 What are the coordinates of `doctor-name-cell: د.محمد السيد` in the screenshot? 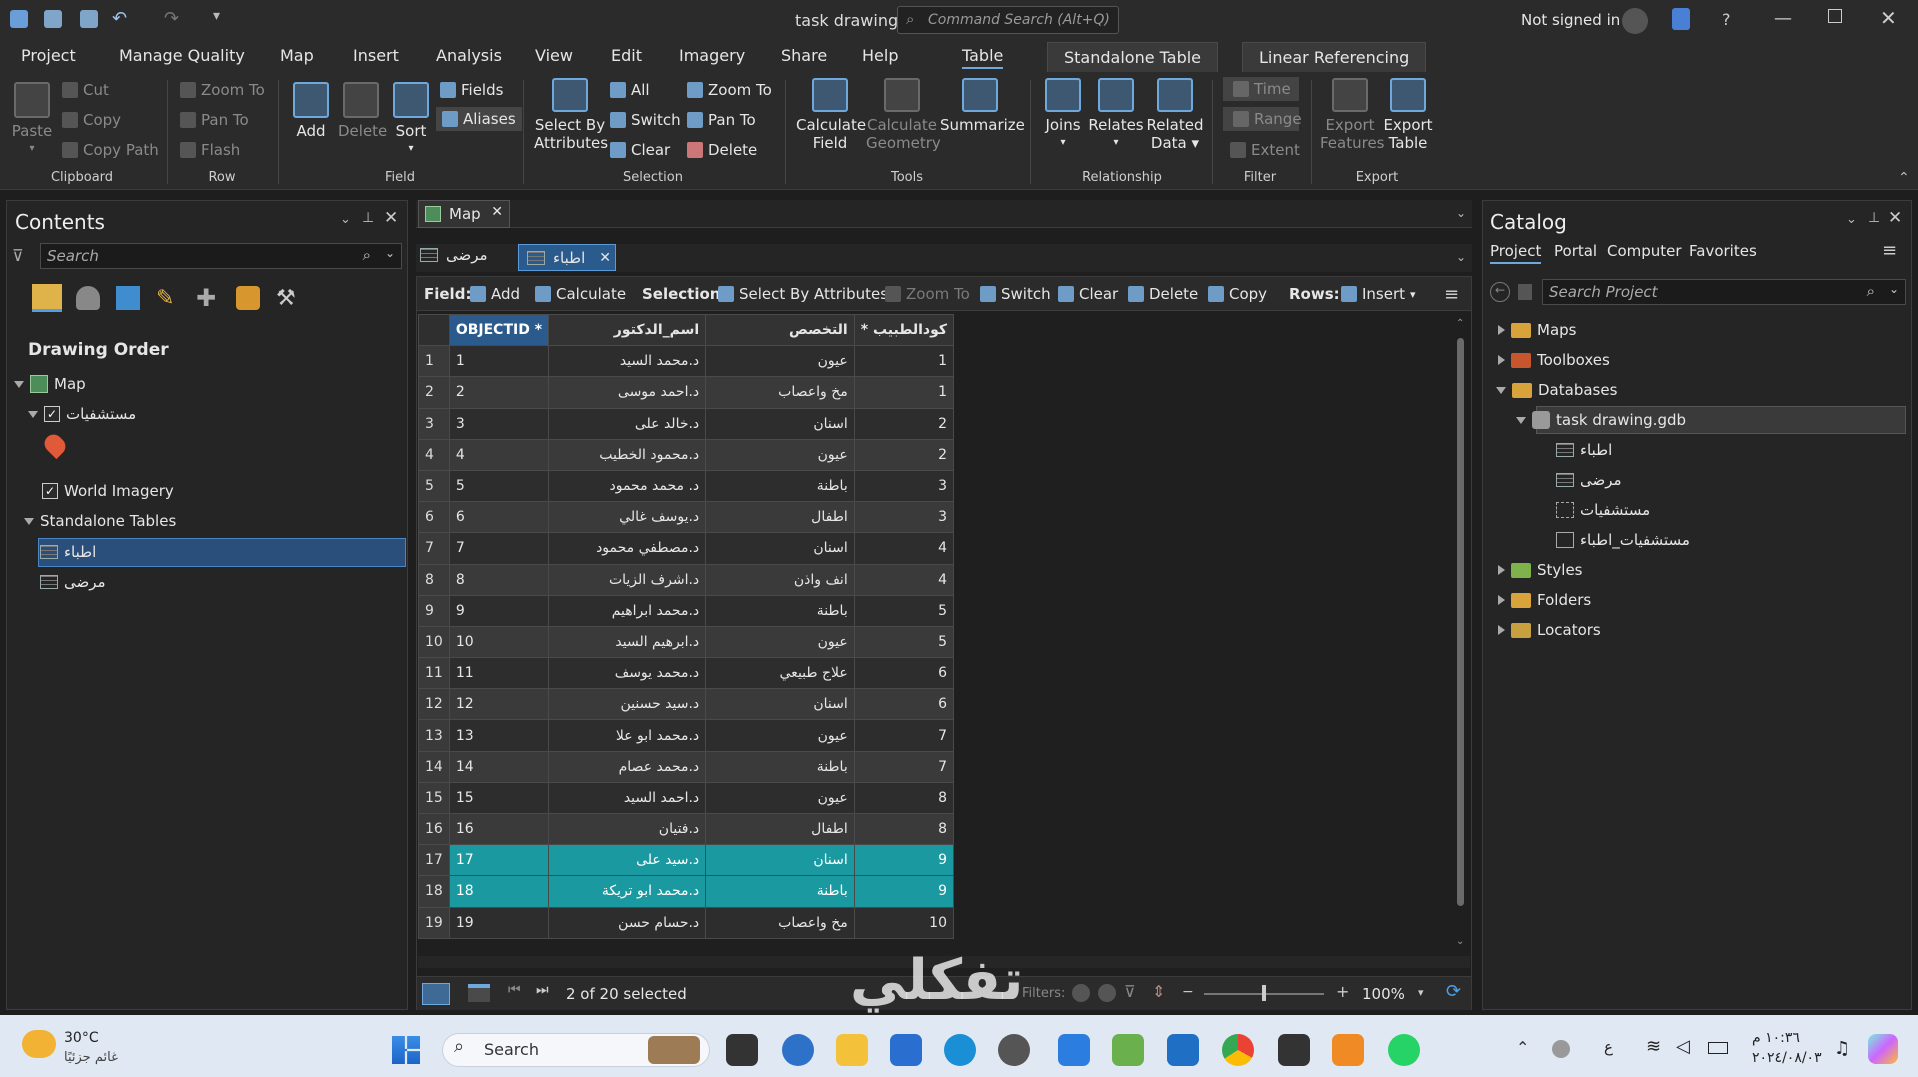 It's located at (627, 361).